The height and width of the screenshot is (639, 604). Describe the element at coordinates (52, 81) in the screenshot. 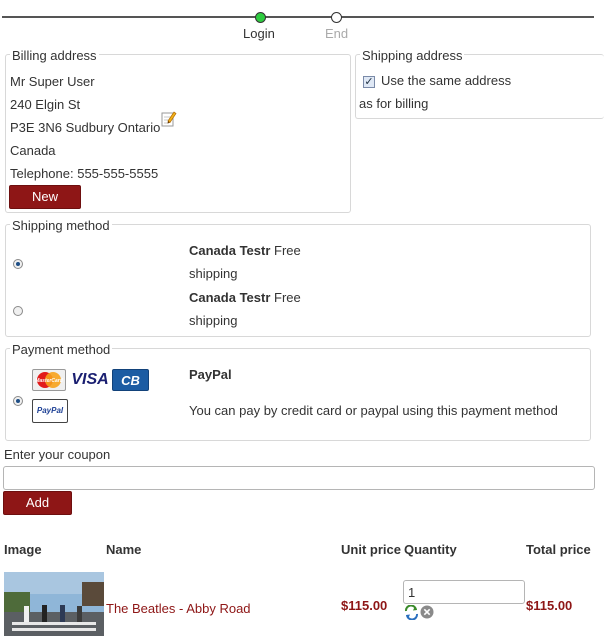

I see `billing-name: Mr Super User` at that location.